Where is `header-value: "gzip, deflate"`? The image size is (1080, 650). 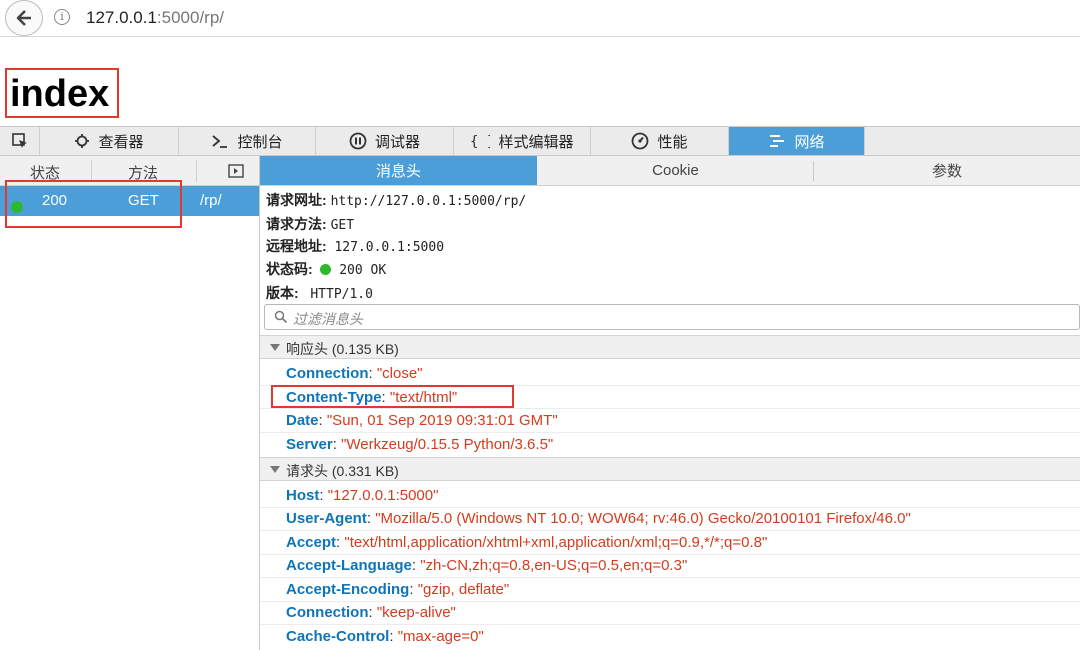
header-value: "gzip, deflate" is located at coordinates (463, 589).